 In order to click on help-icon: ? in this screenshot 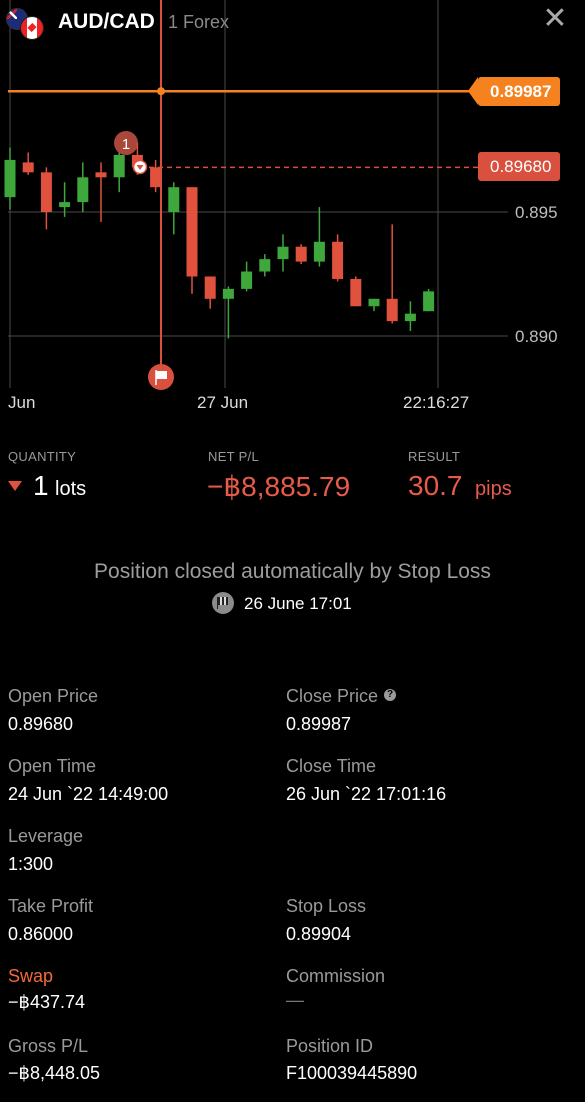, I will do `click(390, 695)`.